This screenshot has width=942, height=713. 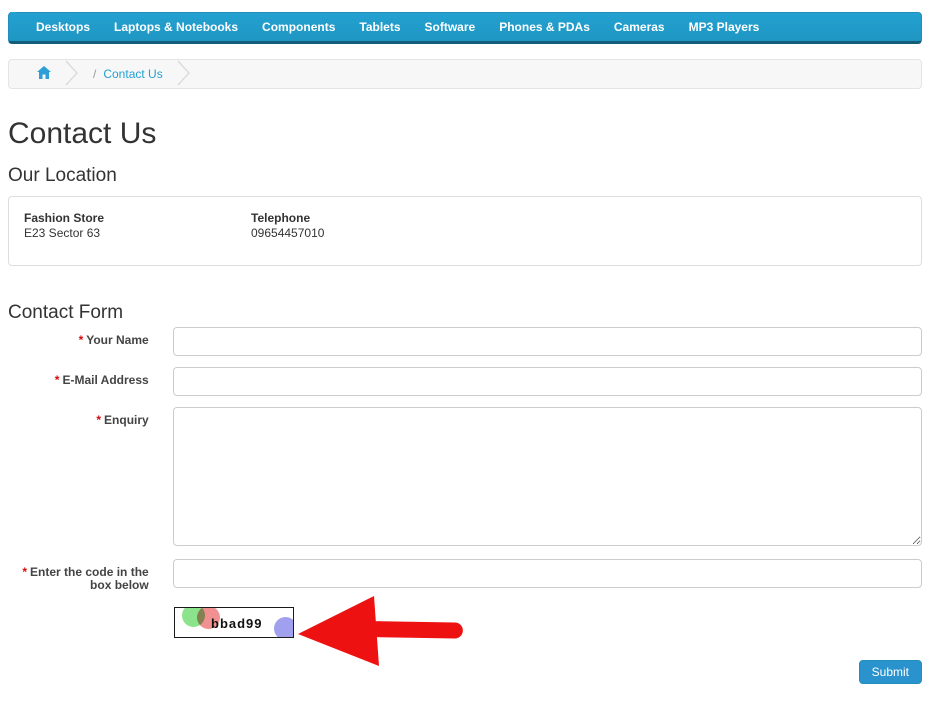 I want to click on enquiry-label: * Enquiry, so click(x=122, y=420).